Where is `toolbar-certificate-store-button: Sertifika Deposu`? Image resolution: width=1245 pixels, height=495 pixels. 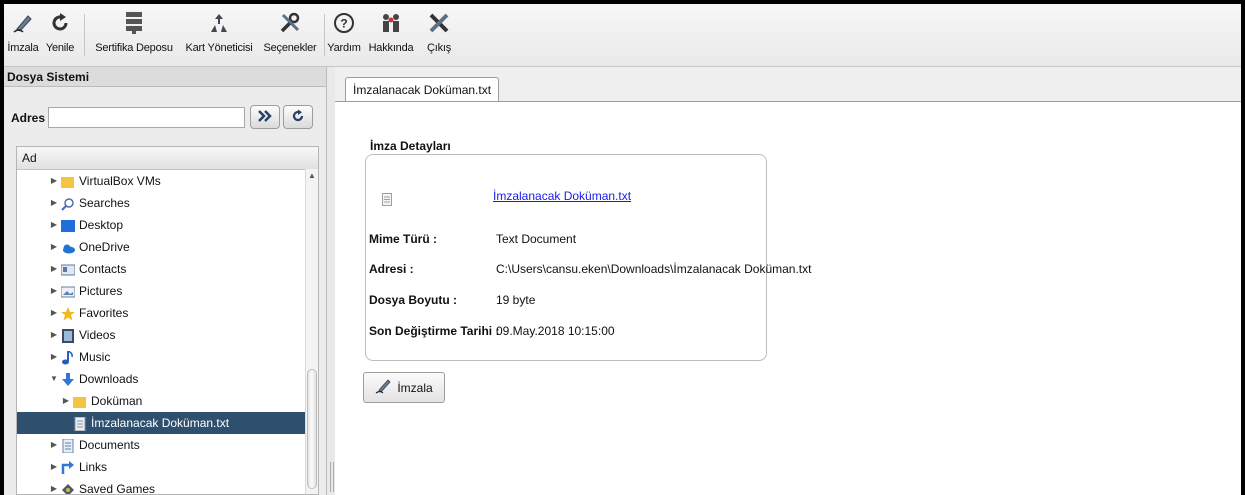 toolbar-certificate-store-button: Sertifika Deposu is located at coordinates (134, 34).